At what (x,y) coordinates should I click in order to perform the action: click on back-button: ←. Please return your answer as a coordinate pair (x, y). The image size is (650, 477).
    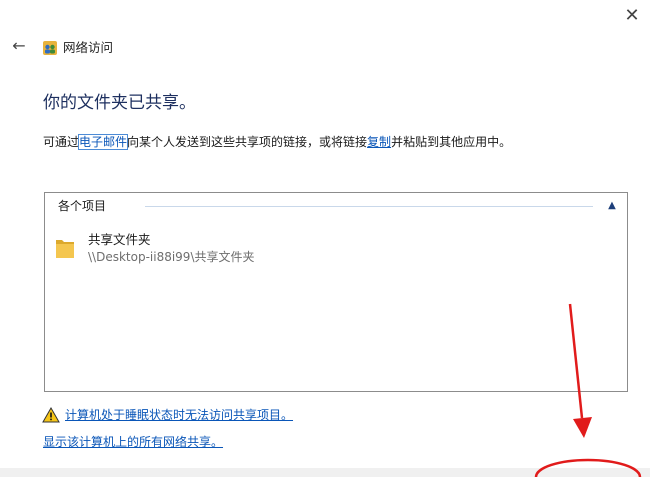
    Looking at the image, I should click on (19, 46).